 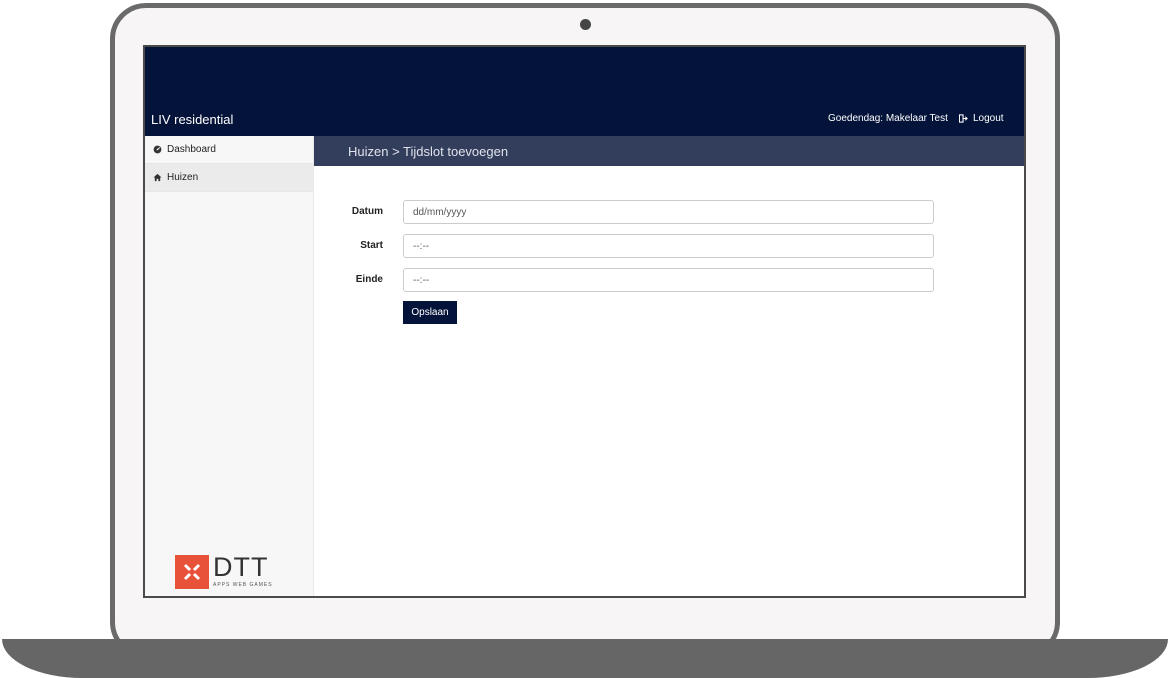 I want to click on start-label: Start, so click(x=371, y=245).